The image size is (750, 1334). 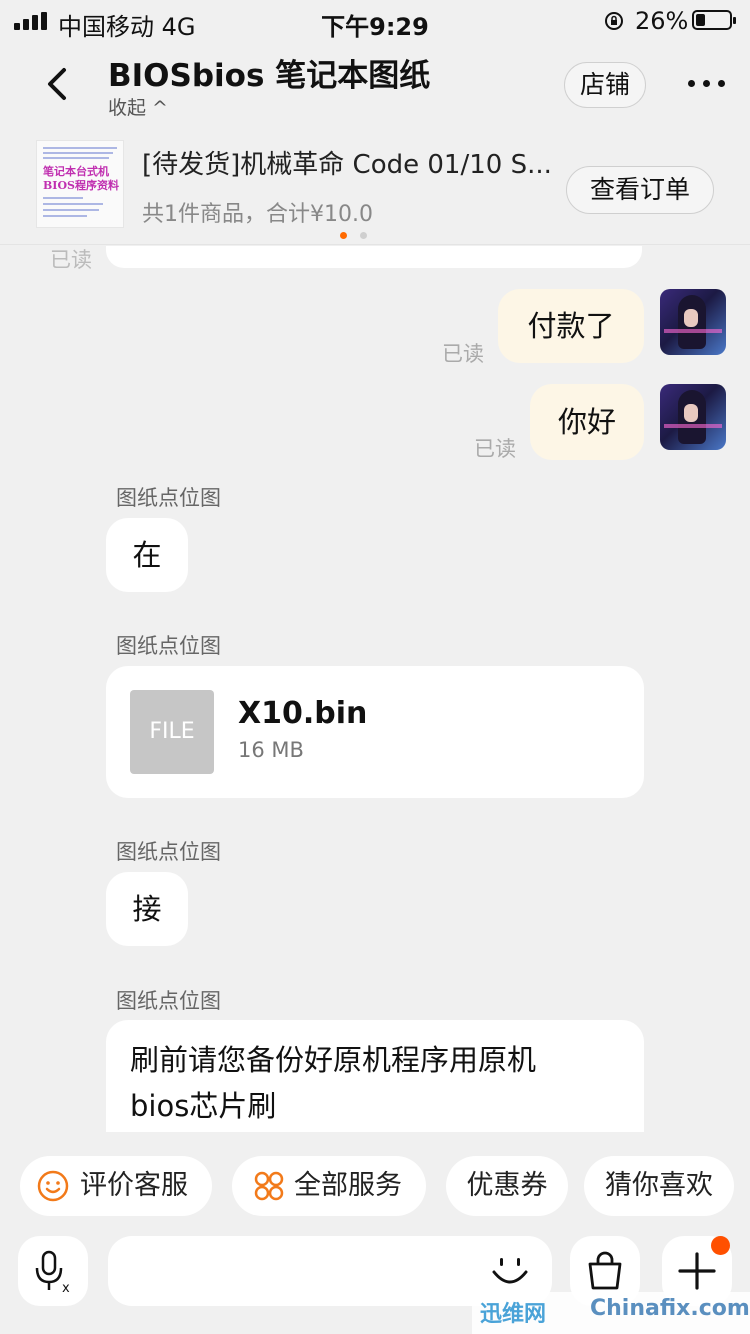 I want to click on message-bubble-other: 刷前请您备份好原机程序用原机 bios芯片刷, so click(x=375, y=1076).